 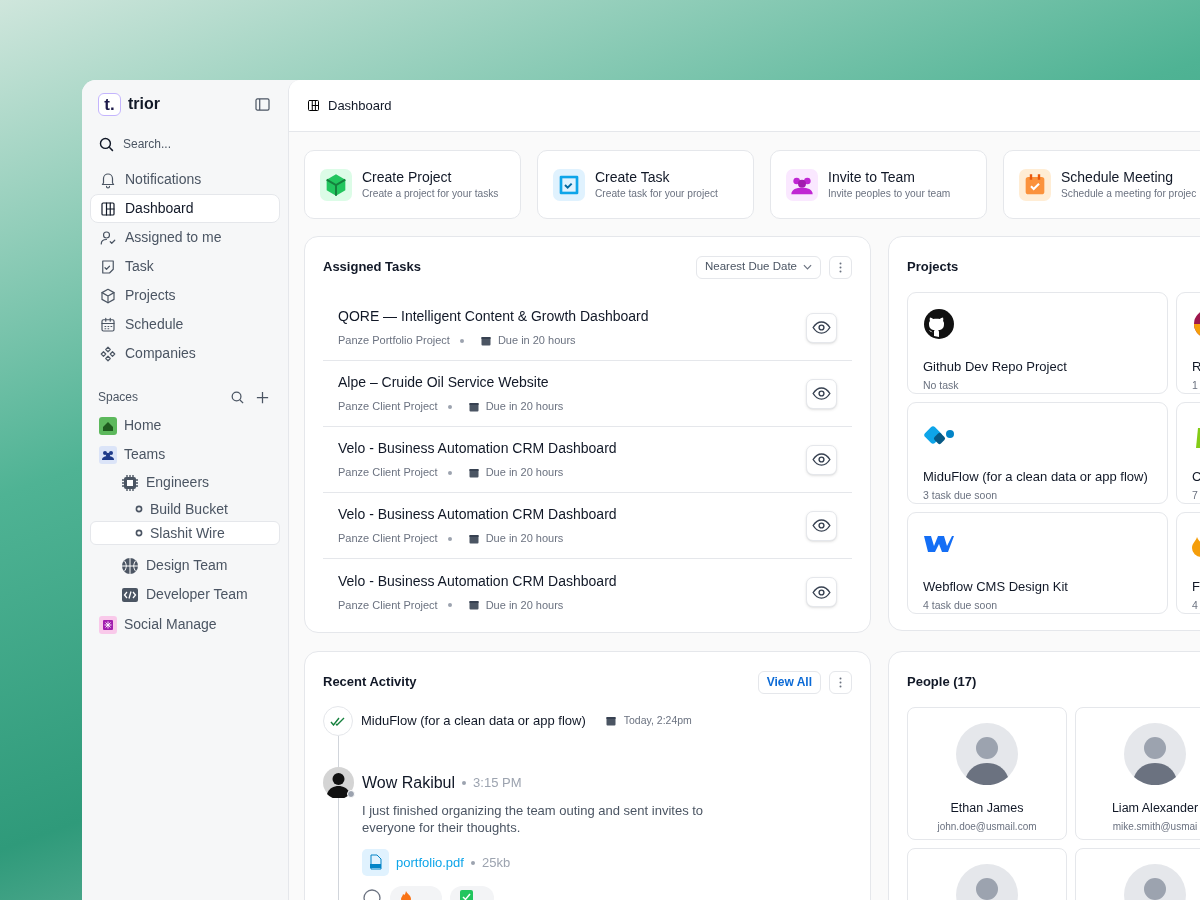 What do you see at coordinates (473, 721) in the screenshot?
I see `event-title: MiduFlow (for a clean data or app flow)` at bounding box center [473, 721].